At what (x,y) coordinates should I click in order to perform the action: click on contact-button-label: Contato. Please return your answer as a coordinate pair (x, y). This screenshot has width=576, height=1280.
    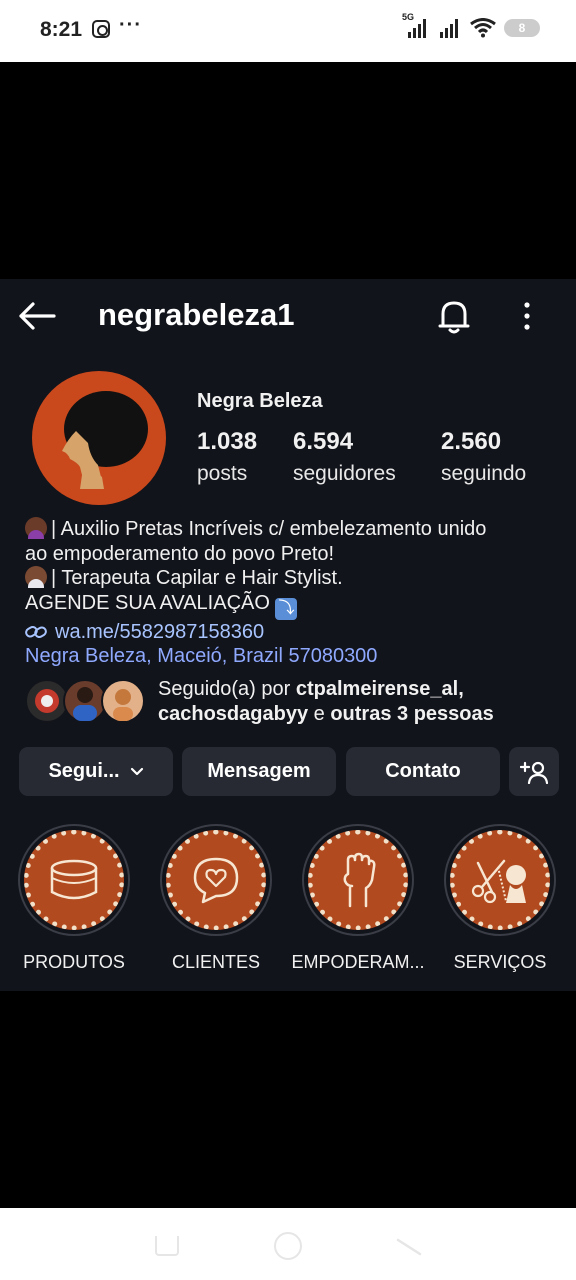
    Looking at the image, I should click on (423, 771).